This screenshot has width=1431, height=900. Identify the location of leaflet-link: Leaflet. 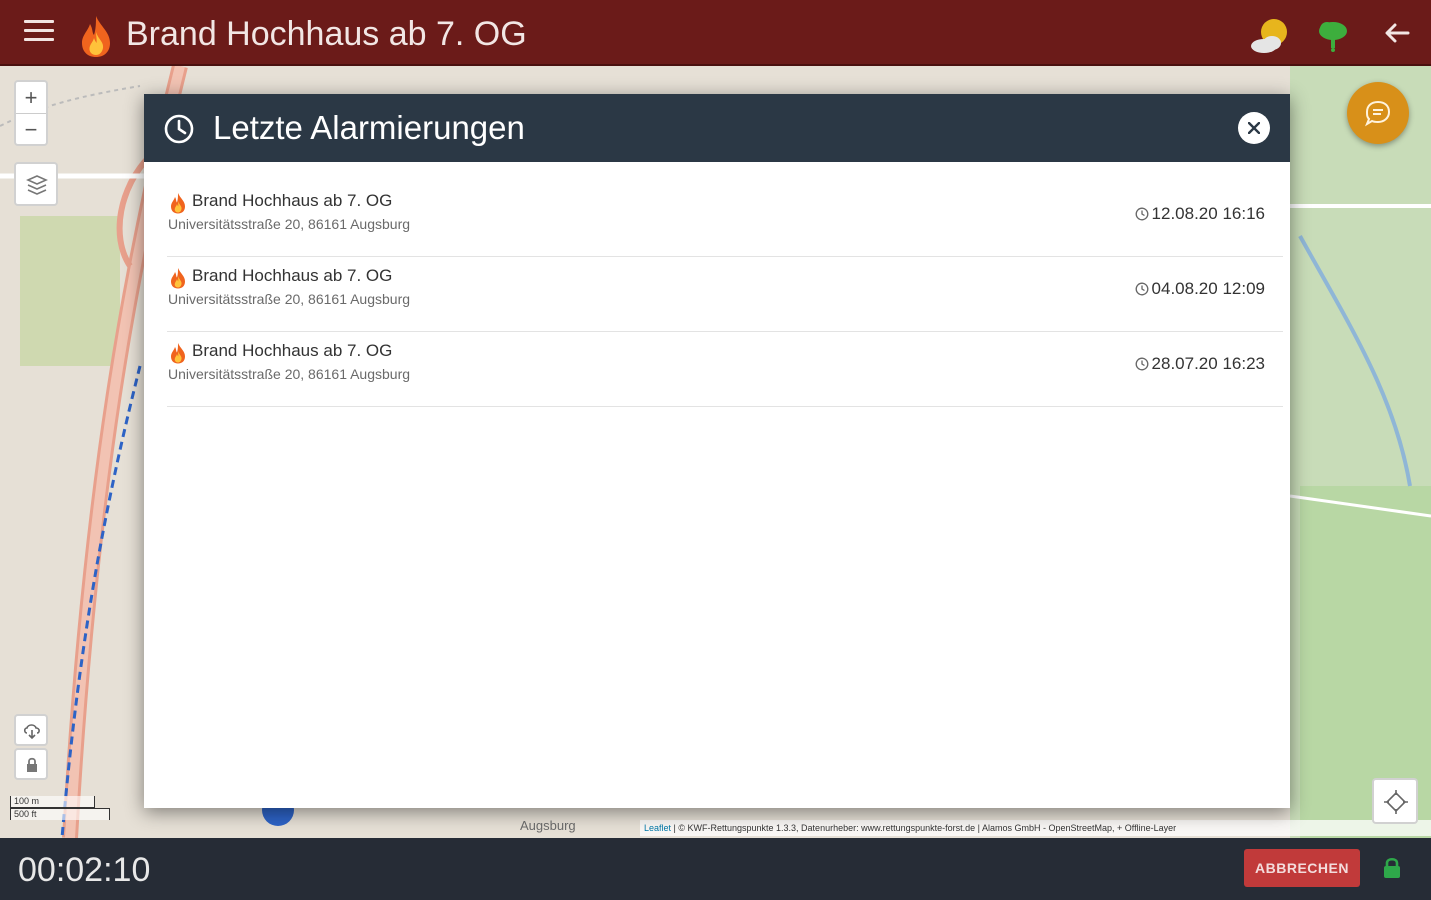
(657, 828).